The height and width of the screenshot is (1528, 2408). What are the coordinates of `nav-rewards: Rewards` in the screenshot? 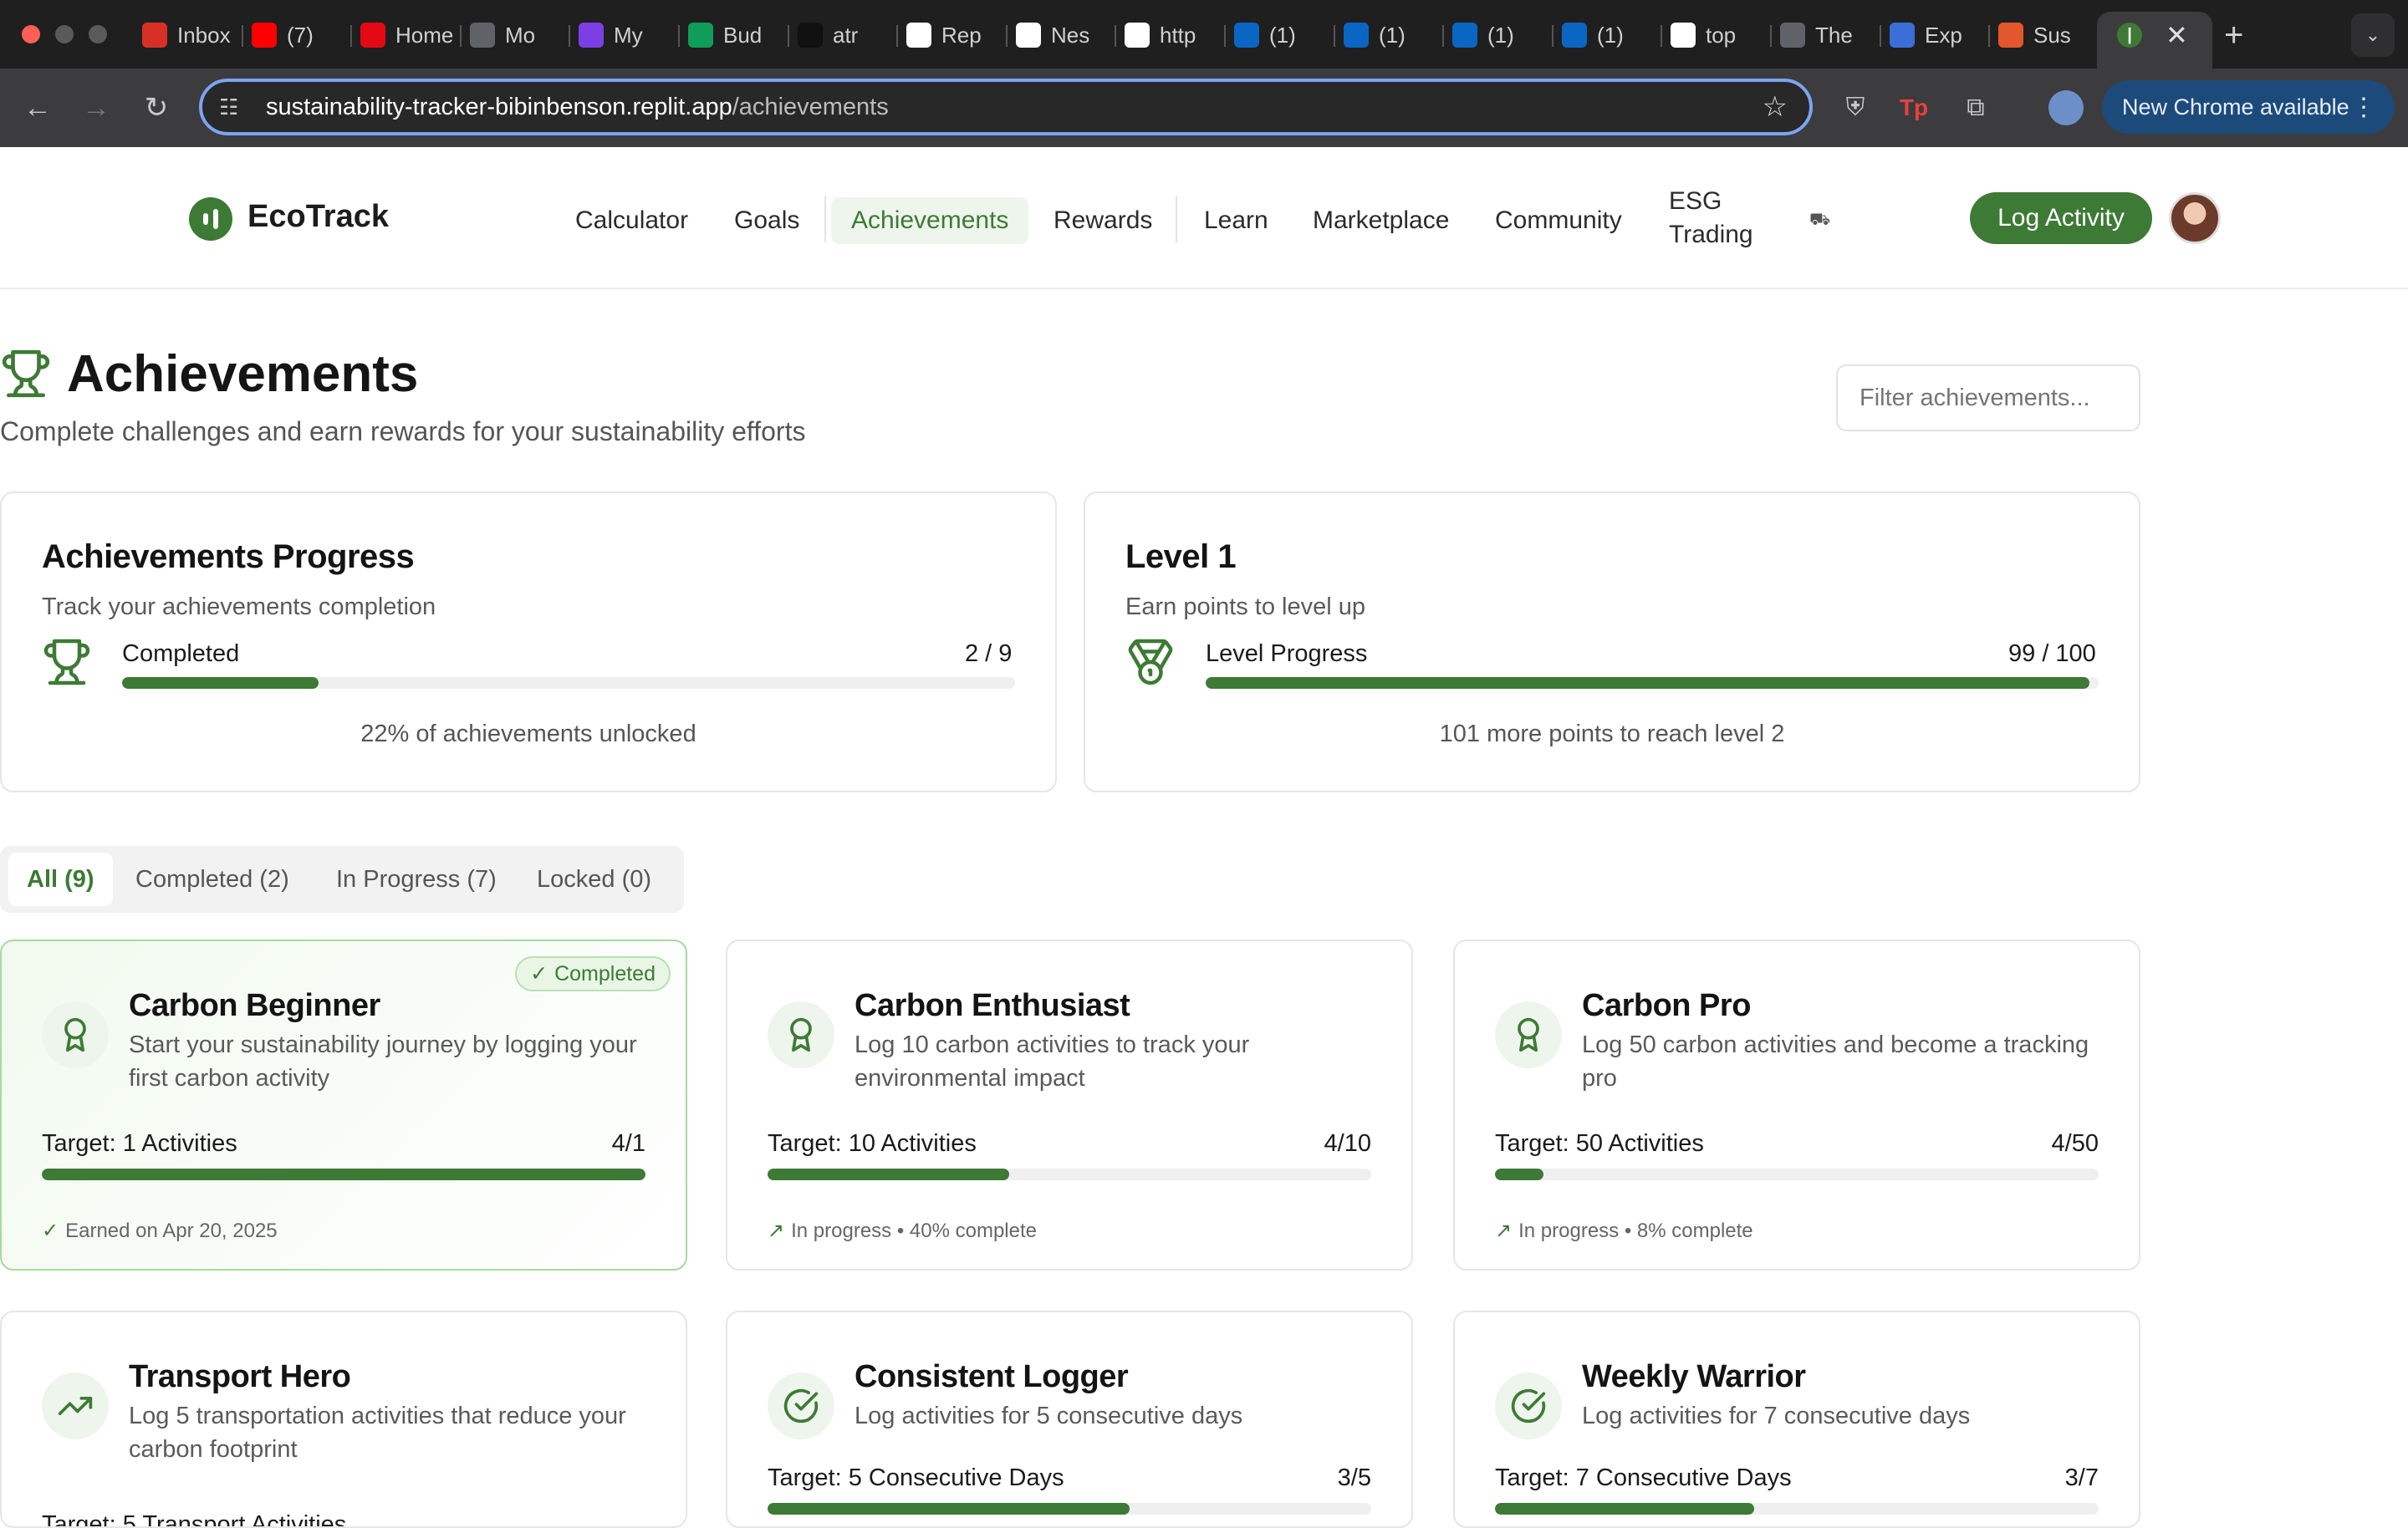 It's located at (1102, 220).